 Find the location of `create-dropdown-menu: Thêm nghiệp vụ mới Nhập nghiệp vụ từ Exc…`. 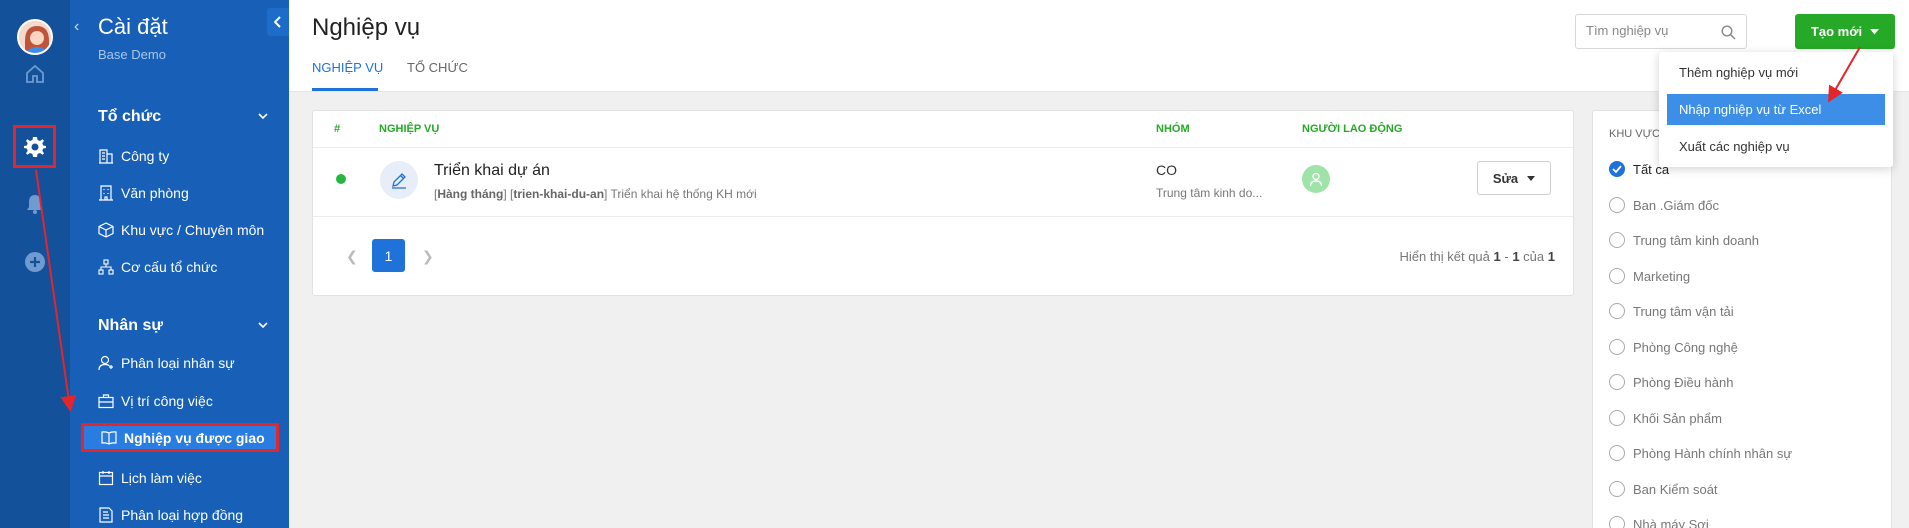

create-dropdown-menu: Thêm nghiệp vụ mới Nhập nghiệp vụ từ Exc… is located at coordinates (1776, 109).